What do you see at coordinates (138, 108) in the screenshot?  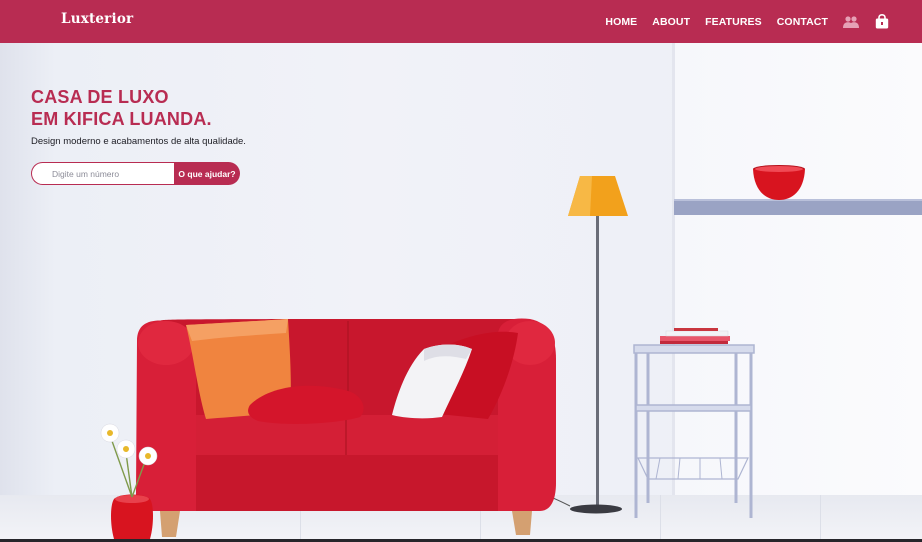 I see `hero-title: CASA DE LUXO EM KIFICA LUANDA.` at bounding box center [138, 108].